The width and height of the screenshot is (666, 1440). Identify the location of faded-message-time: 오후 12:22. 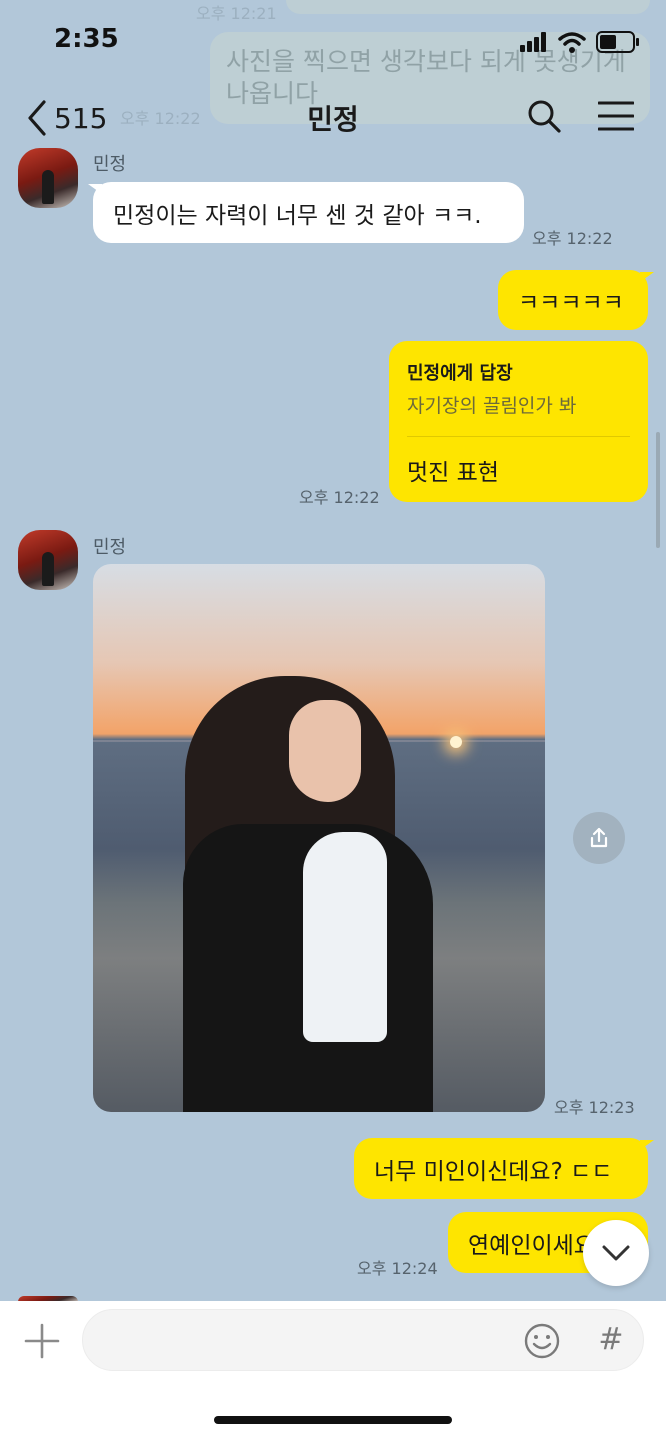
(160, 118).